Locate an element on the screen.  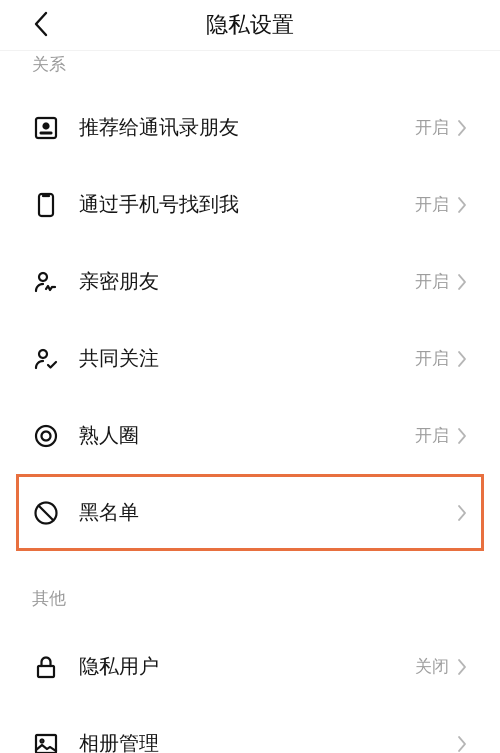
block-icon is located at coordinates (46, 513).